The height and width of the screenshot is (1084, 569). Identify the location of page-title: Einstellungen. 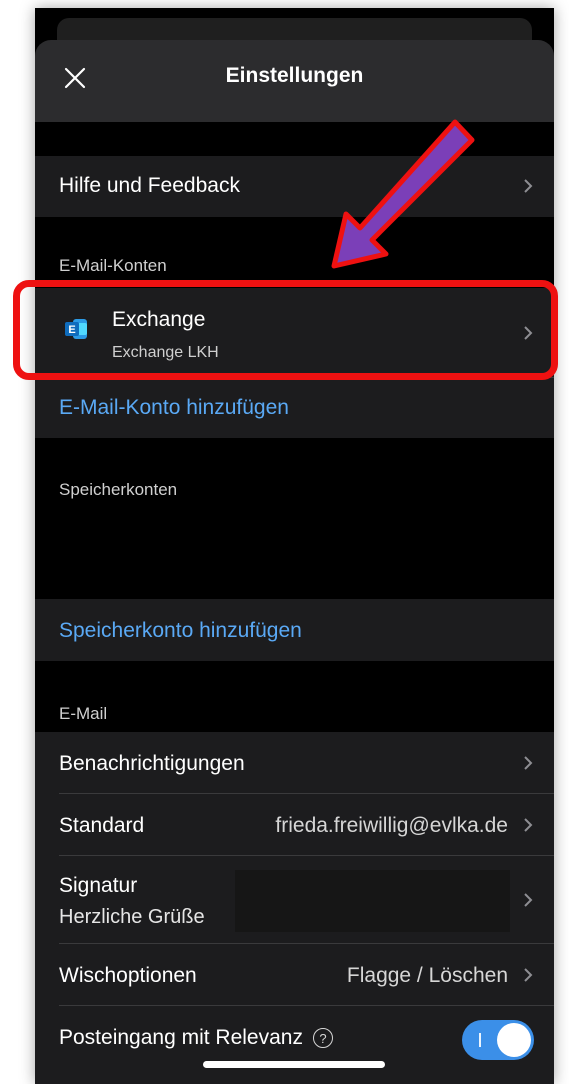
(294, 75).